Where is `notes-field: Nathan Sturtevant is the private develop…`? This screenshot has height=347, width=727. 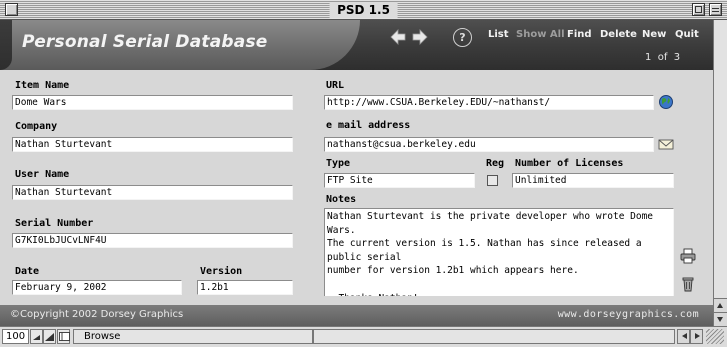
notes-field: Nathan Sturtevant is the private develop… is located at coordinates (499, 252).